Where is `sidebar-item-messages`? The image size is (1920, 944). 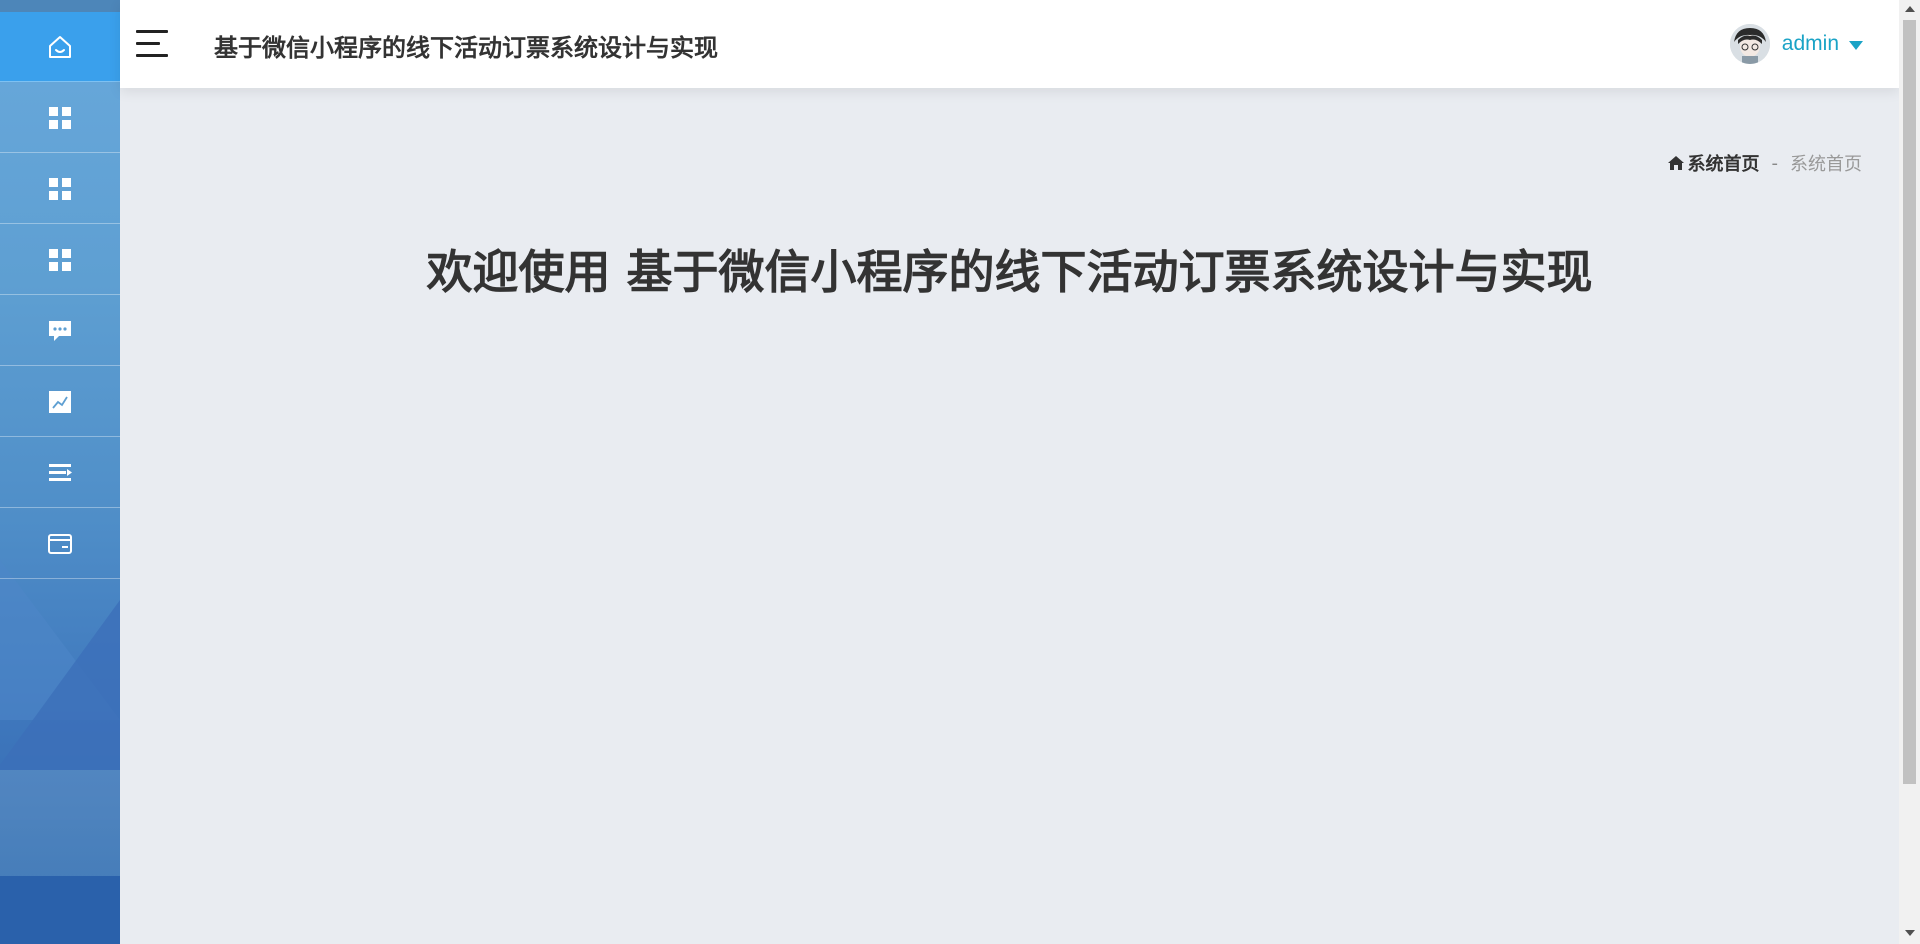 sidebar-item-messages is located at coordinates (60, 331).